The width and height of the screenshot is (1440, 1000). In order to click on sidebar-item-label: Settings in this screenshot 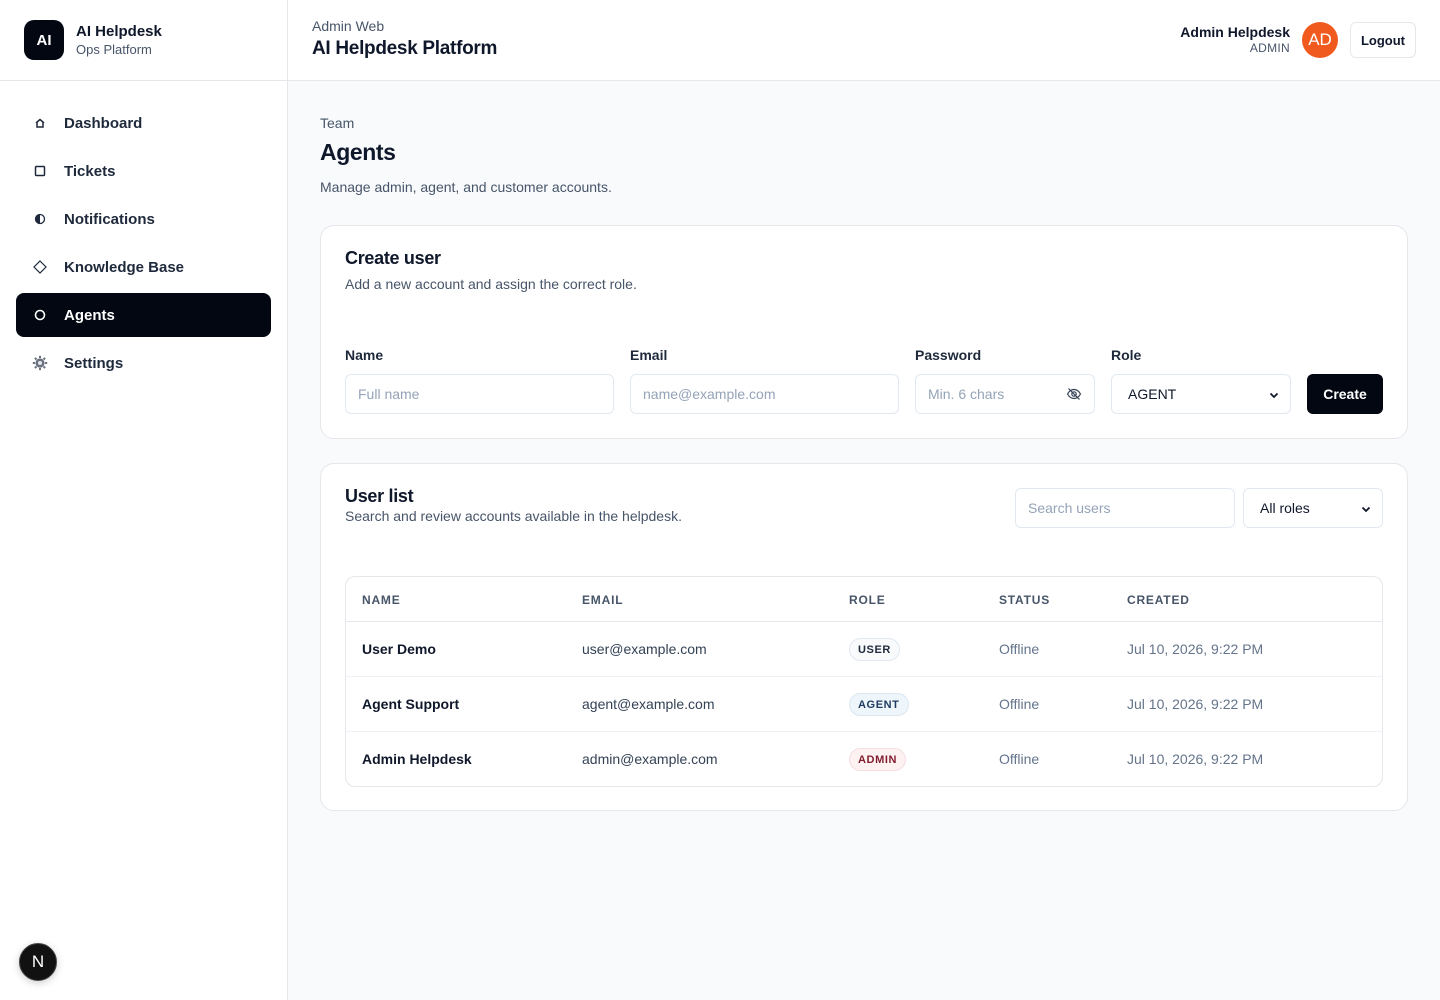, I will do `click(94, 363)`.